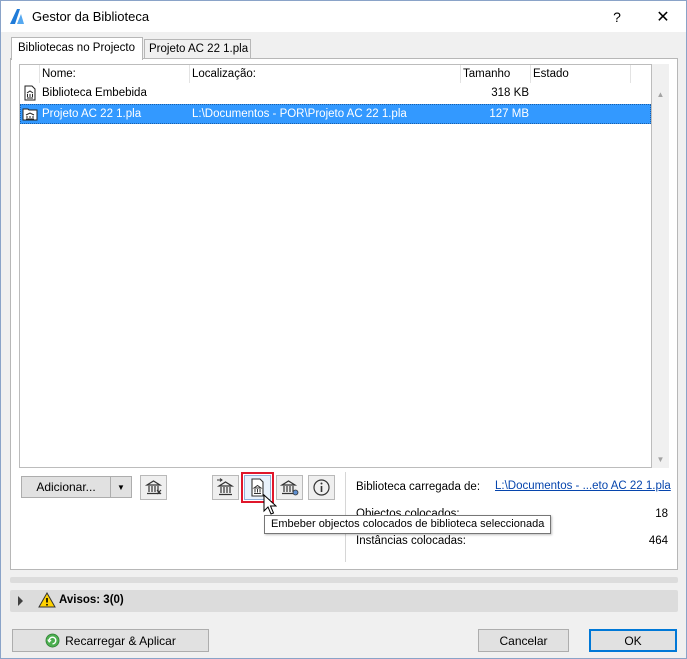 The image size is (687, 659). What do you see at coordinates (496, 74) in the screenshot?
I see `column-header-size: Tamanho` at bounding box center [496, 74].